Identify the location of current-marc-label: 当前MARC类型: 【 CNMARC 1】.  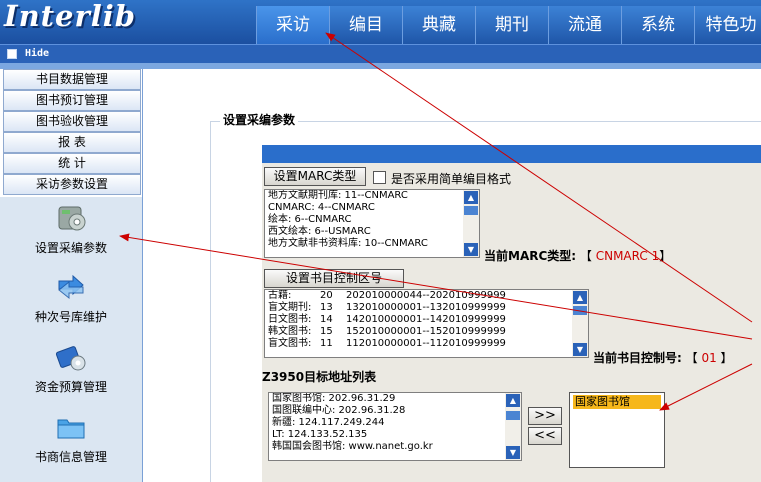
(578, 256).